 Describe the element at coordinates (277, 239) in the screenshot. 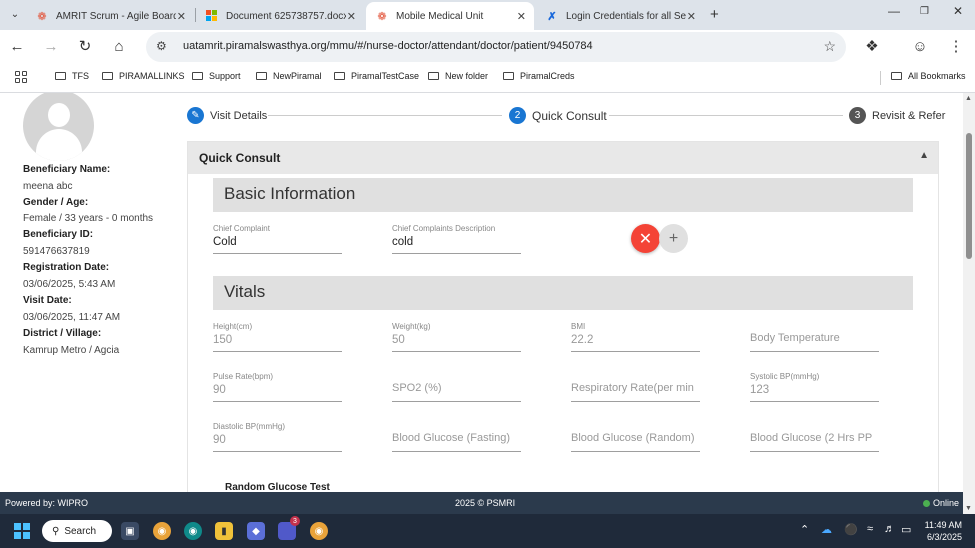

I see `chief-complaint-field: Chief Complaint Cold` at that location.